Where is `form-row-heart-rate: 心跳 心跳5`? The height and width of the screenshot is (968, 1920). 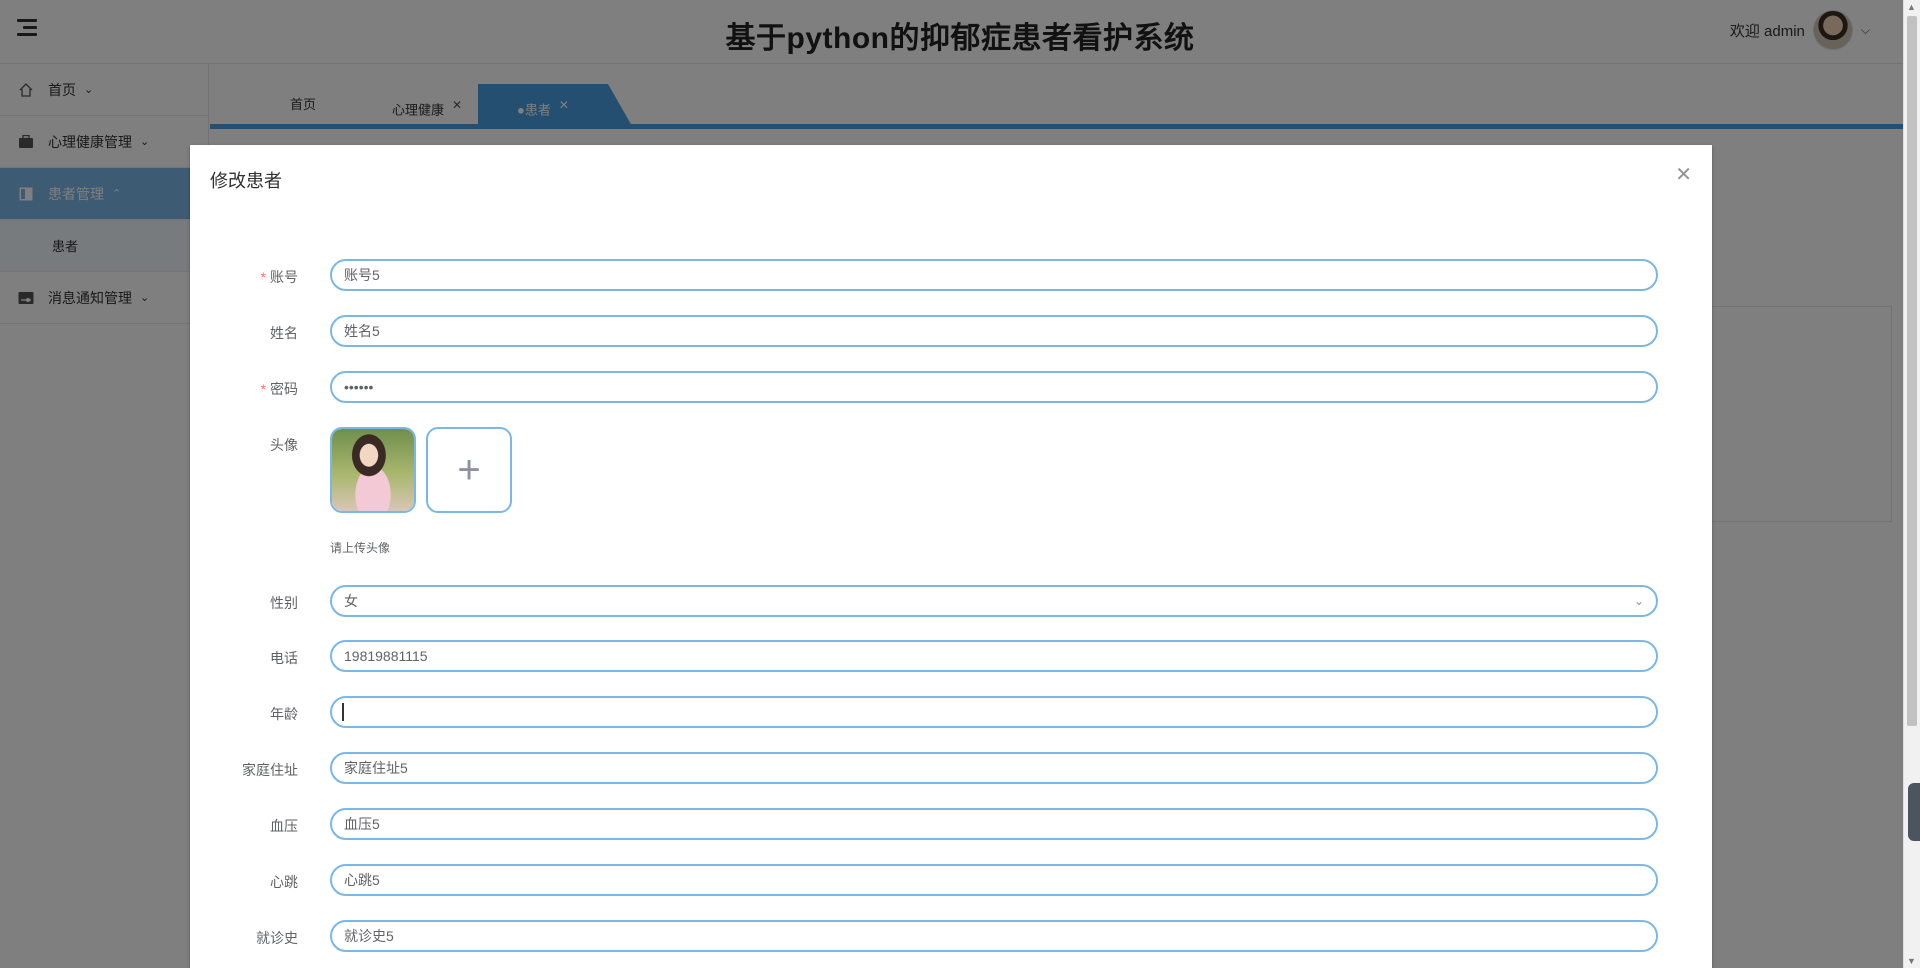 form-row-heart-rate: 心跳 心跳5 is located at coordinates (951, 882).